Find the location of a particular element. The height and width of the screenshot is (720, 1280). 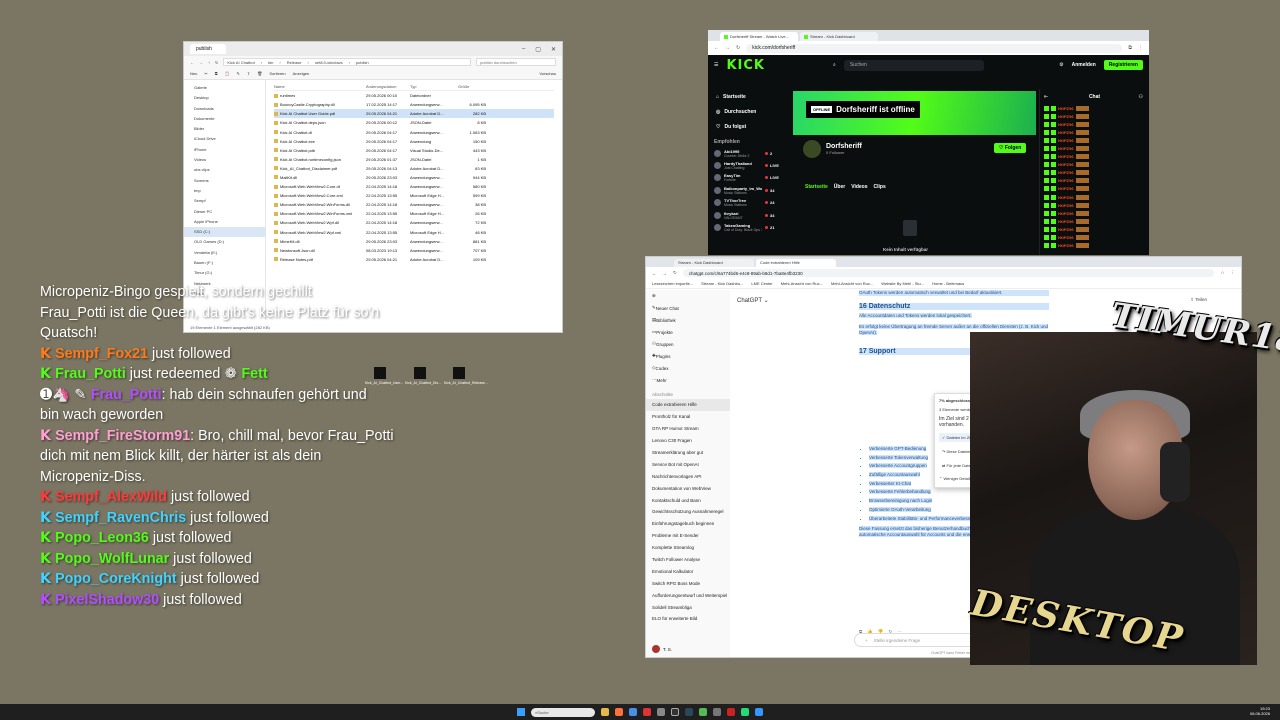

minimize-icon: – is located at coordinates (523, 49).